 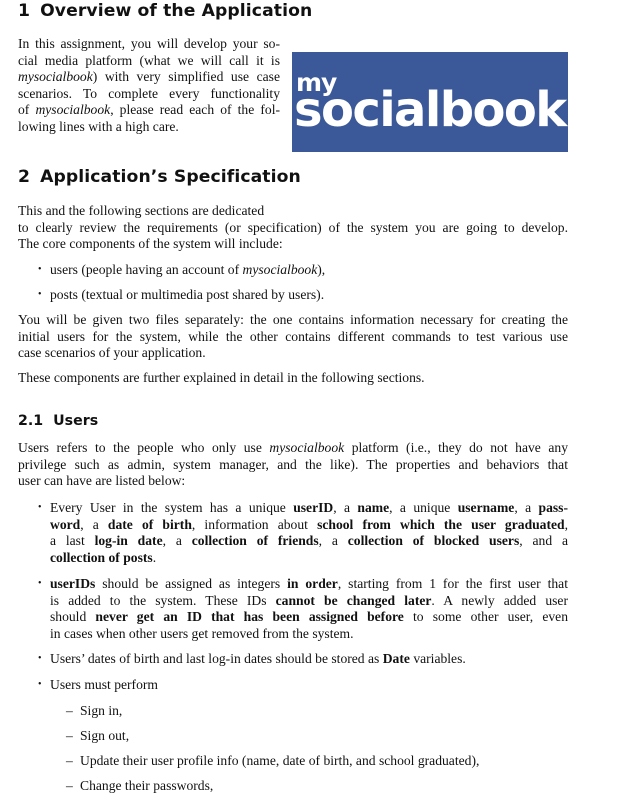 I want to click on bold-term: log-in date, so click(x=128, y=541).